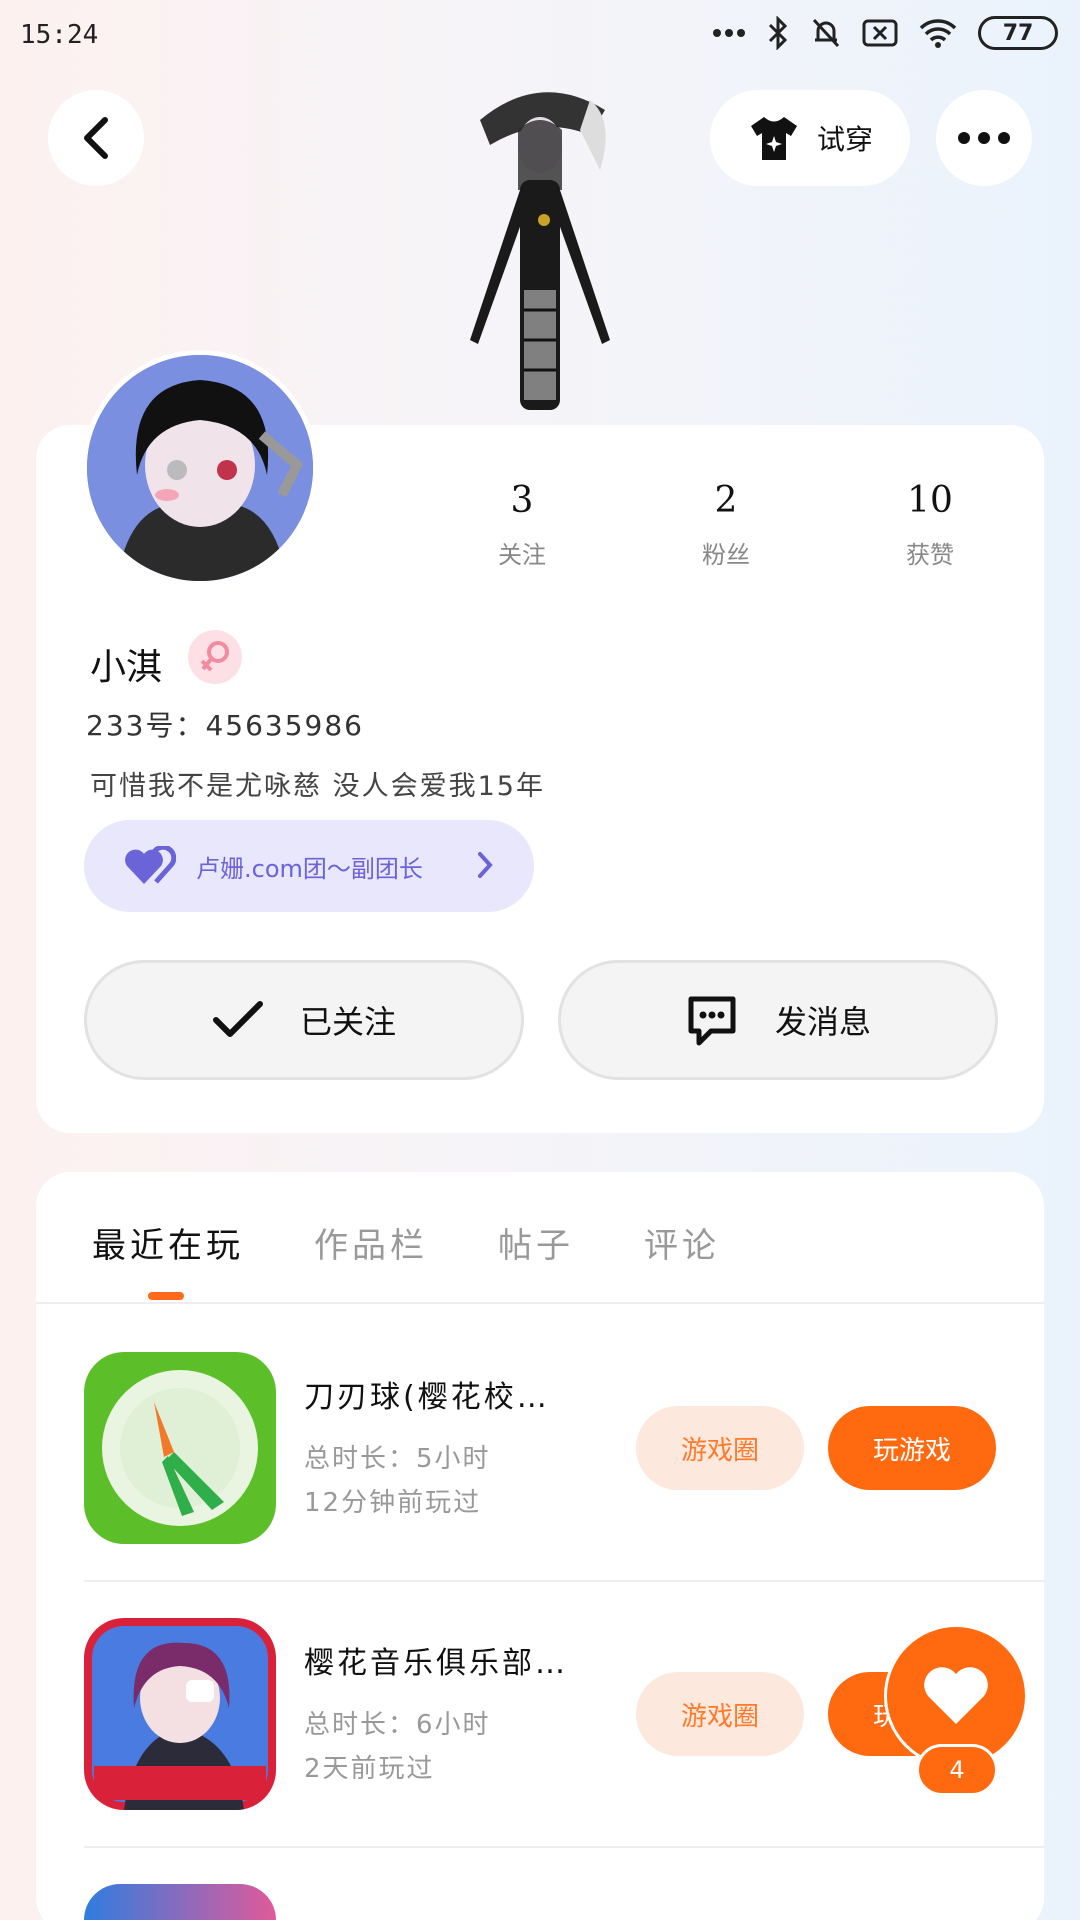 The height and width of the screenshot is (1920, 1080). What do you see at coordinates (726, 500) in the screenshot?
I see `stat-fans-value: 2` at bounding box center [726, 500].